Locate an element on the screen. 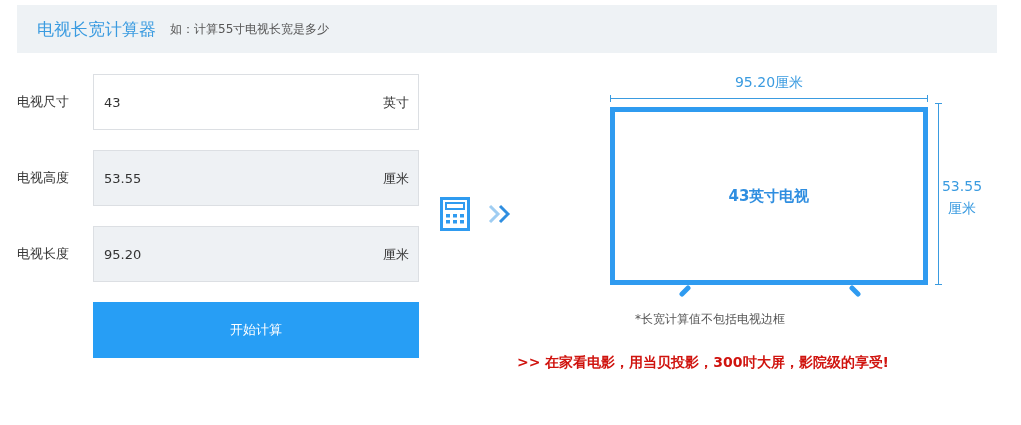  promo-link: >> 在家看电影，用当贝投影，300吋大屏，影院级的享受! is located at coordinates (757, 363).